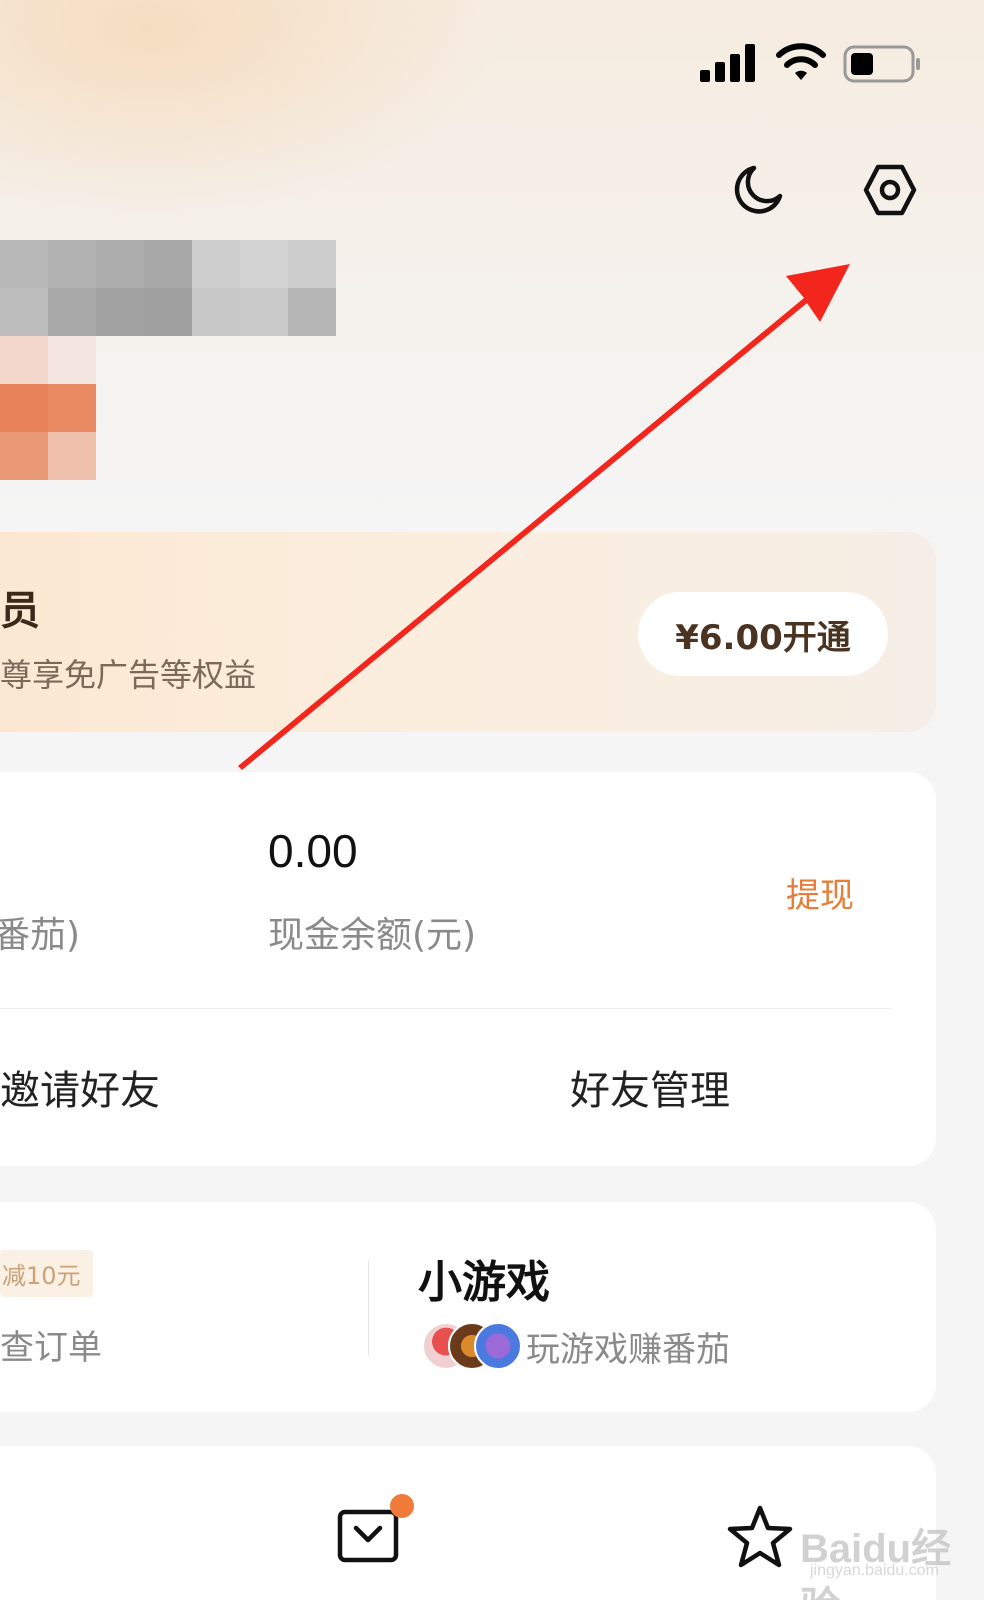 The width and height of the screenshot is (984, 1600). Describe the element at coordinates (313, 851) in the screenshot. I see `cash-balance-value: 0.00` at that location.